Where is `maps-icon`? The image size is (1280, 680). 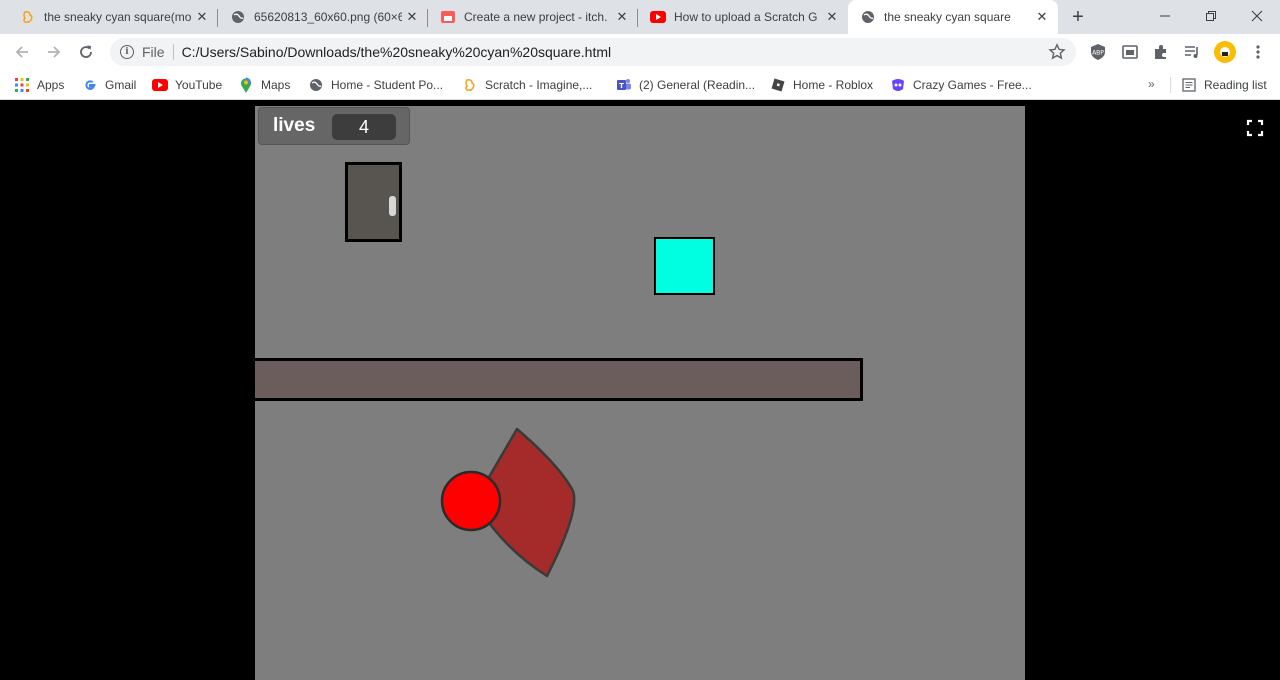 maps-icon is located at coordinates (246, 85).